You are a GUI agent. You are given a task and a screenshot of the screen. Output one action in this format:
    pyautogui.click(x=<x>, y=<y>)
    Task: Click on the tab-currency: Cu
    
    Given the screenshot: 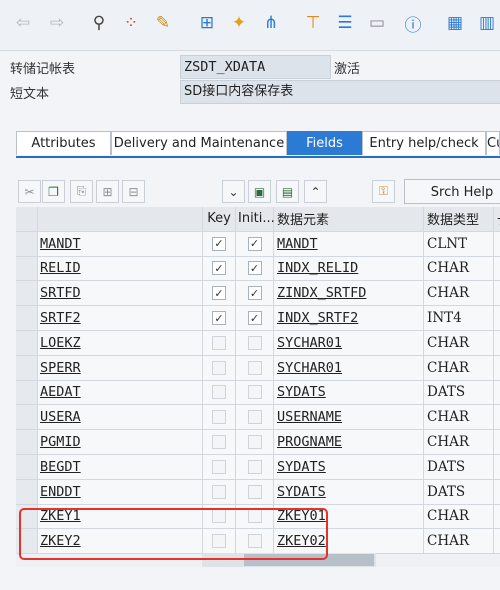 What is the action you would take?
    pyautogui.click(x=493, y=143)
    